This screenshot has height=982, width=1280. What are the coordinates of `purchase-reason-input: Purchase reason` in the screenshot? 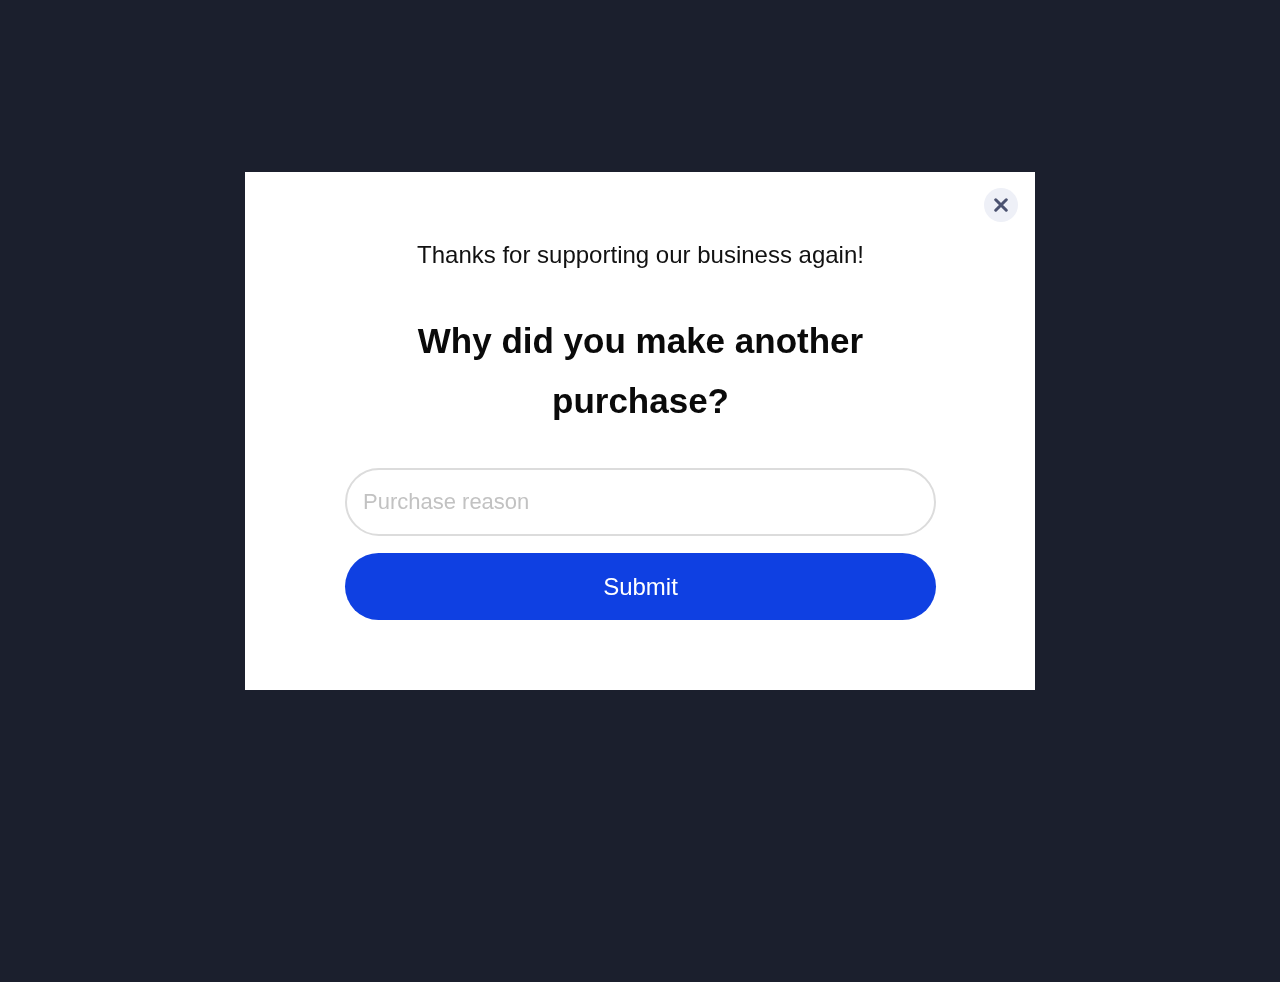 It's located at (640, 502).